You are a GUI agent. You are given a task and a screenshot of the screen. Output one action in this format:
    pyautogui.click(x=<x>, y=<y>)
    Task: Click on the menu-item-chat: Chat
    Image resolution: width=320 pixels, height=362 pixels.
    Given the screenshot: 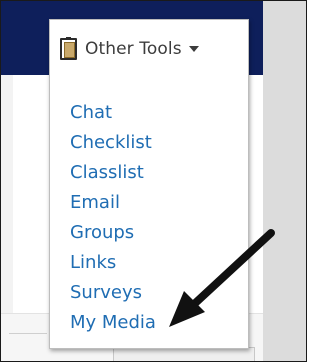 What is the action you would take?
    pyautogui.click(x=113, y=117)
    